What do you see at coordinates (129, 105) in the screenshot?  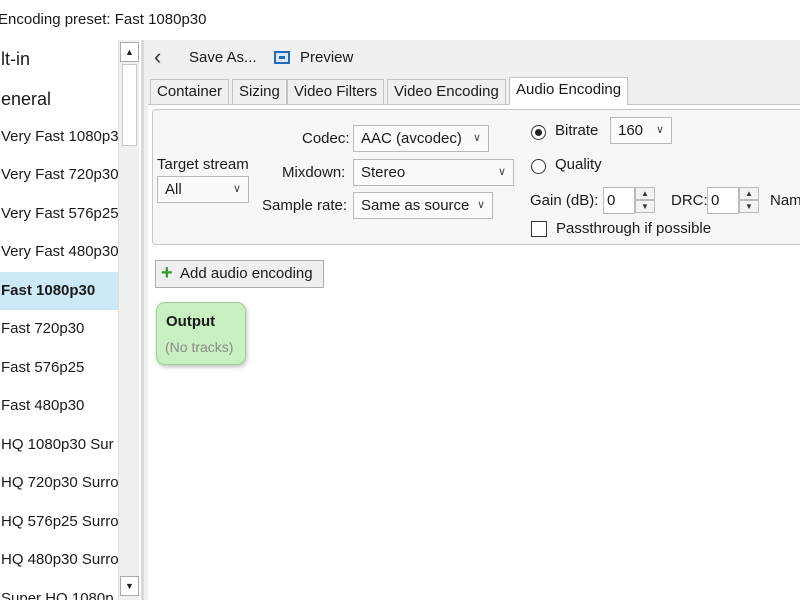 I see `scroll-thumb` at bounding box center [129, 105].